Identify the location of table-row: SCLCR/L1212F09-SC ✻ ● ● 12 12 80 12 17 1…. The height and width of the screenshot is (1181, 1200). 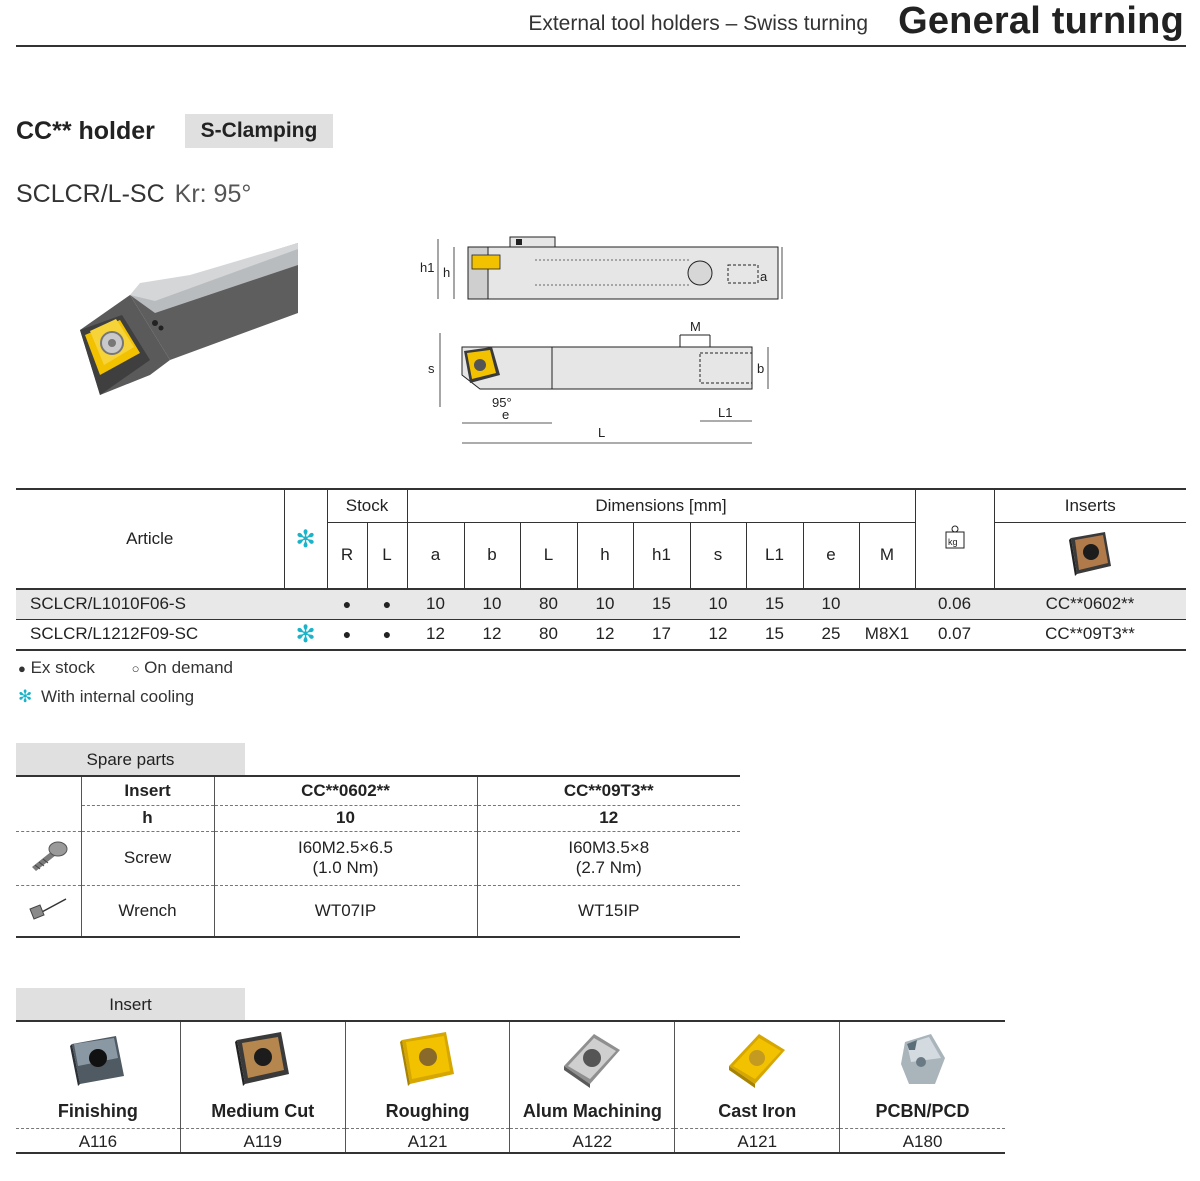
(601, 635).